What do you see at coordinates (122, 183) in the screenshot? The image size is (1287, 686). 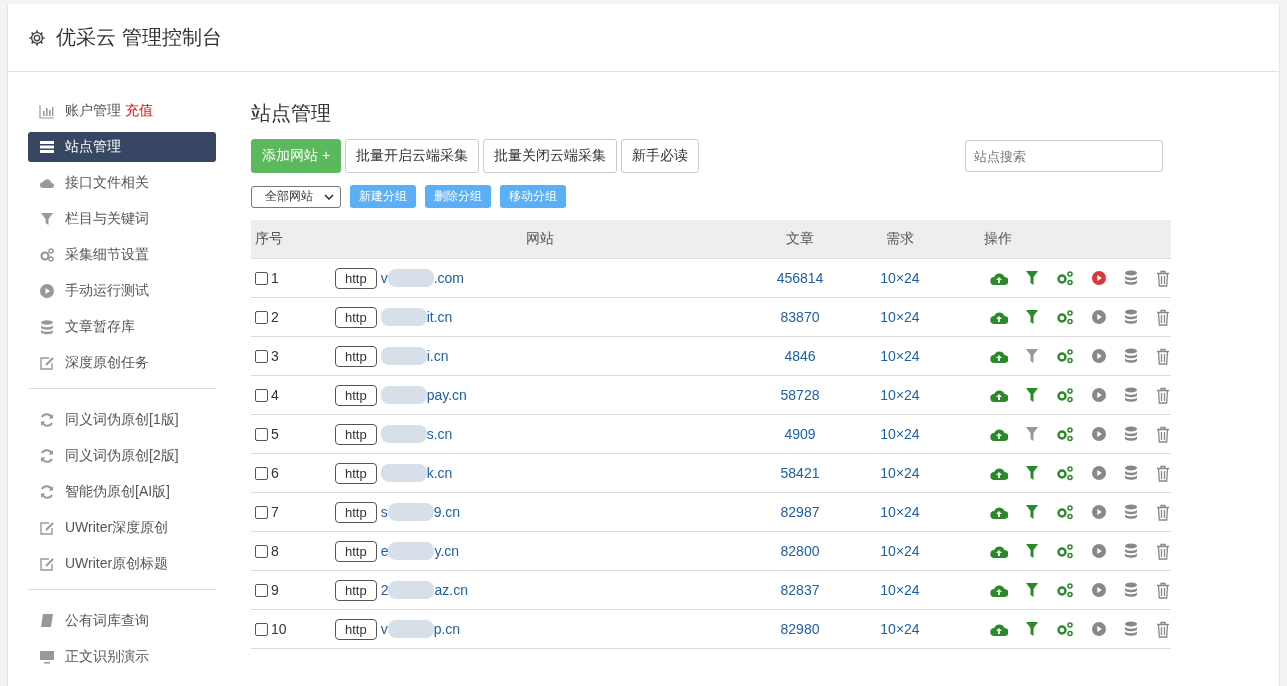 I see `sidebar-item: 接口文件相关` at bounding box center [122, 183].